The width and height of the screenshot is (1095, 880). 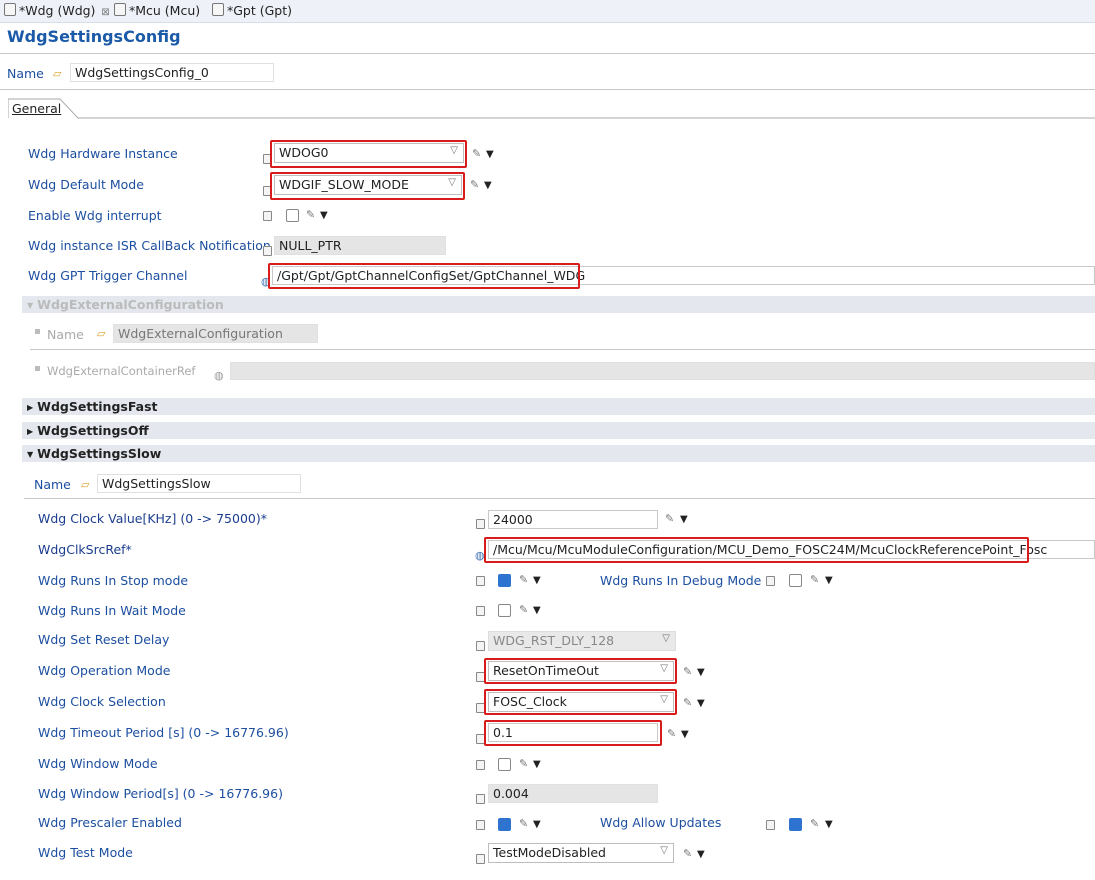 I want to click on clk-src-ref-label: WdgClkSrcRef*, so click(x=85, y=549).